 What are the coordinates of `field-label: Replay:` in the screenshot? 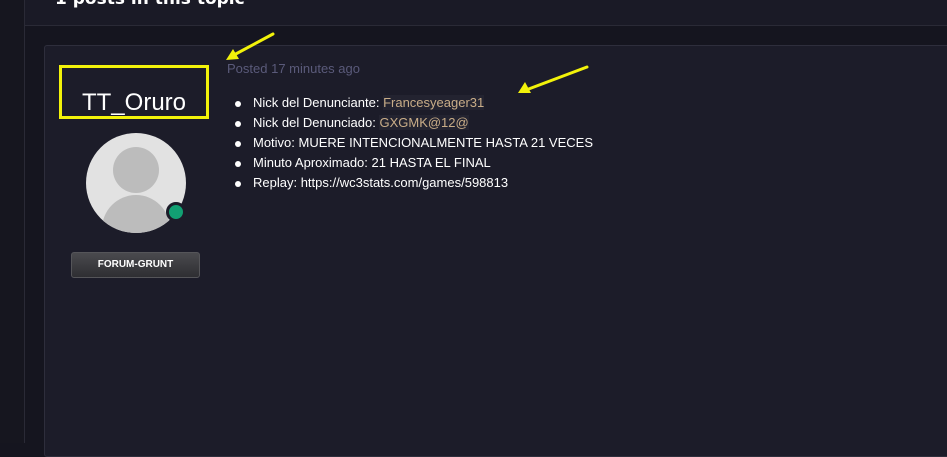 It's located at (277, 182).